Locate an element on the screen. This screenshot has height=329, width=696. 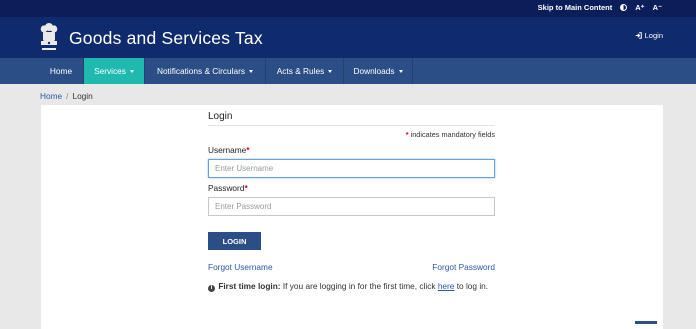
nav-item-home: Home is located at coordinates (61, 71).